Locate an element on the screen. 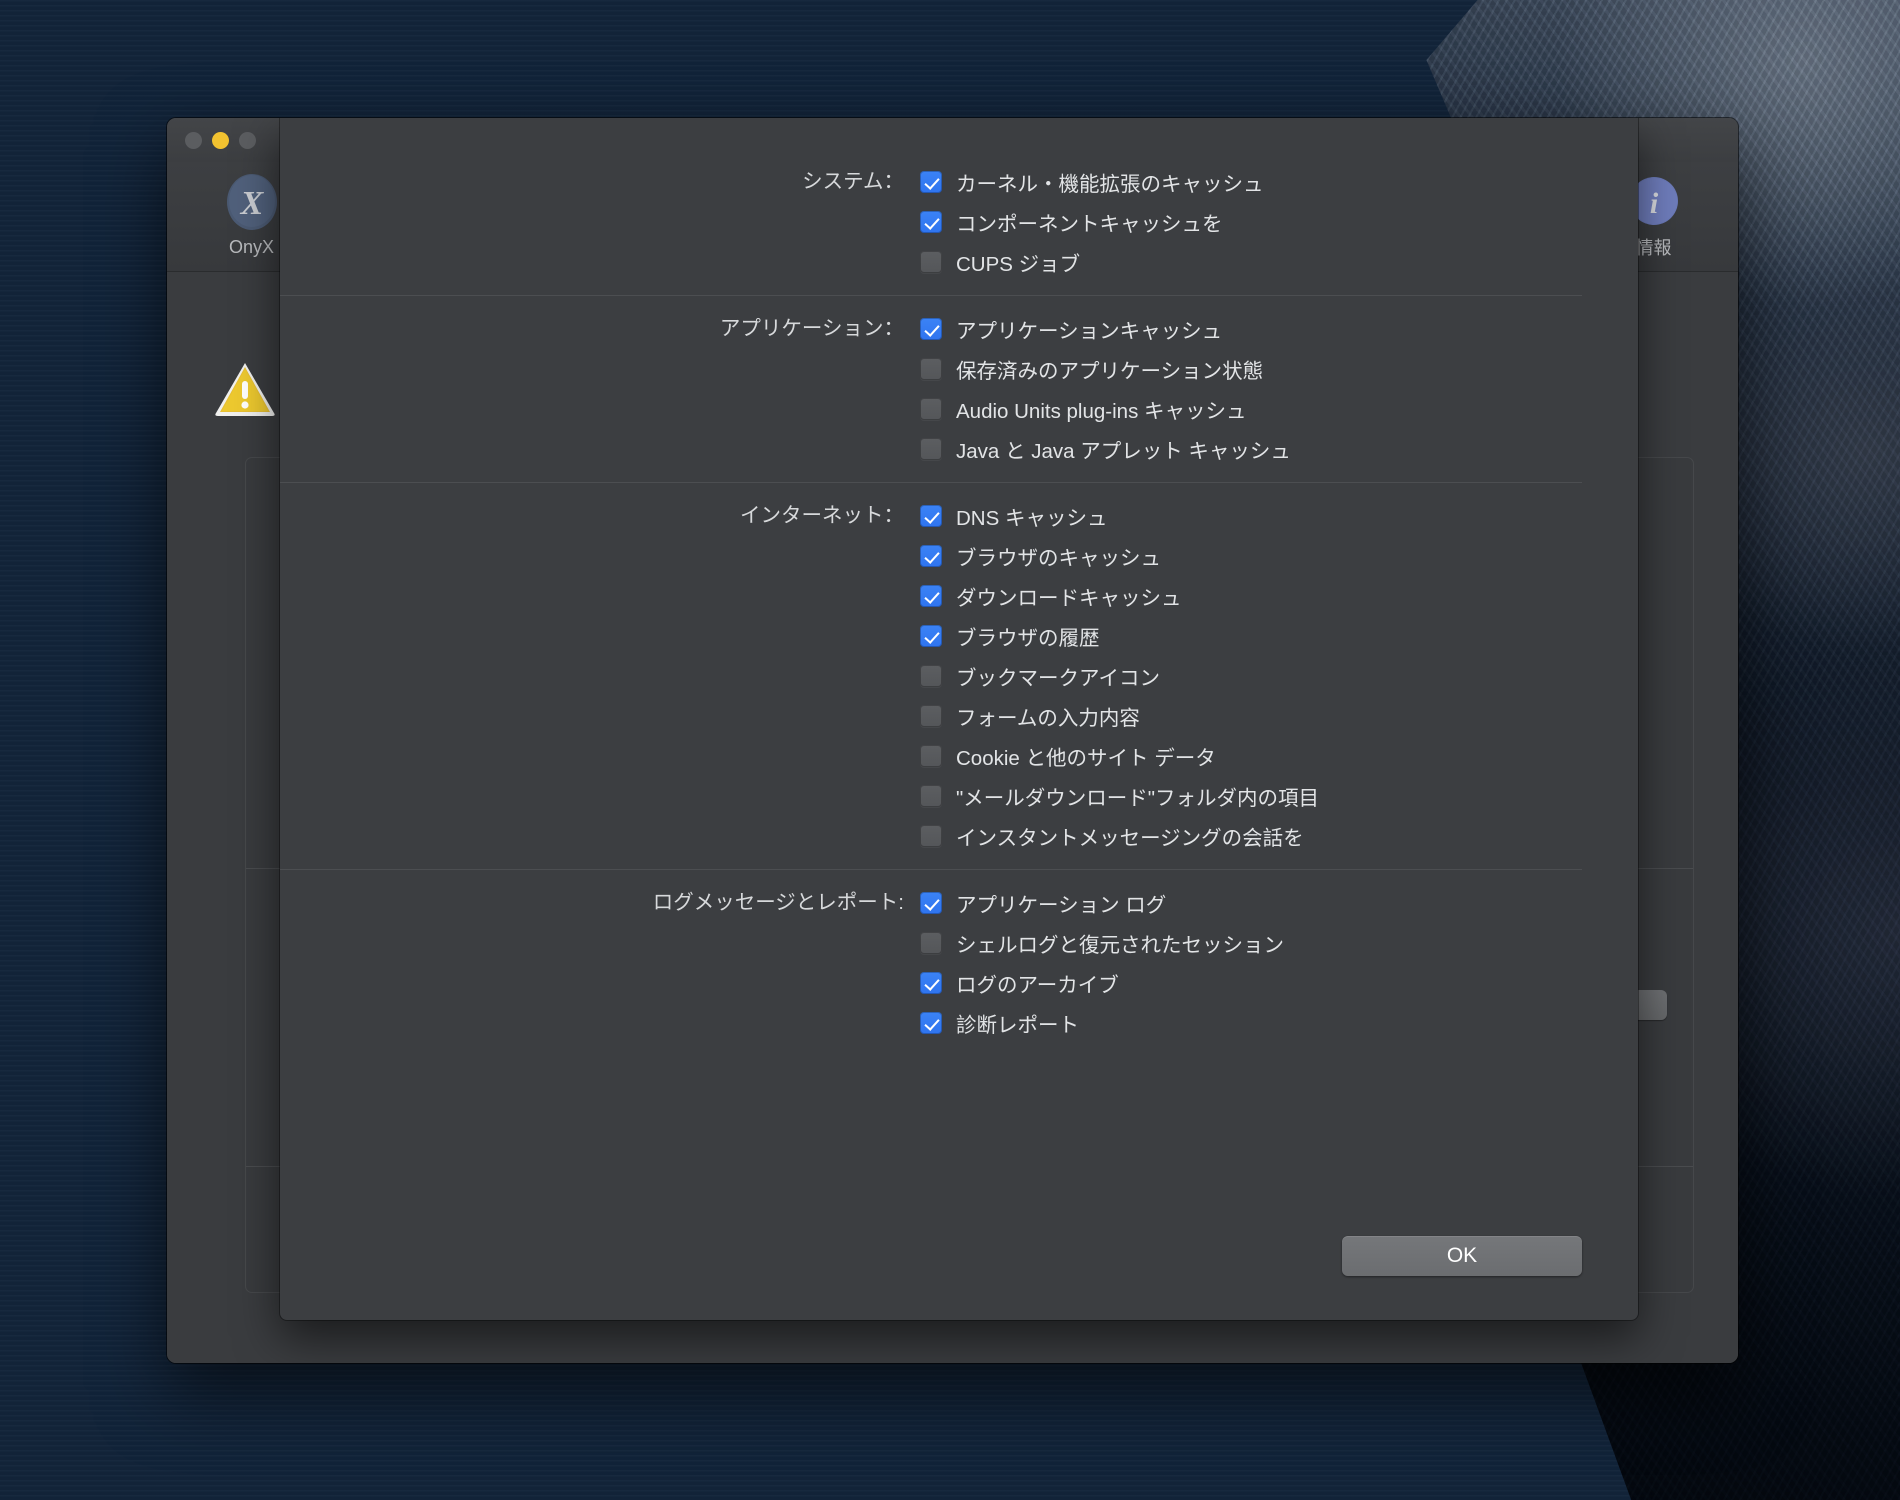 The image size is (1900, 1500). option-row: コンポーネントキャッシュを is located at coordinates (1251, 222).